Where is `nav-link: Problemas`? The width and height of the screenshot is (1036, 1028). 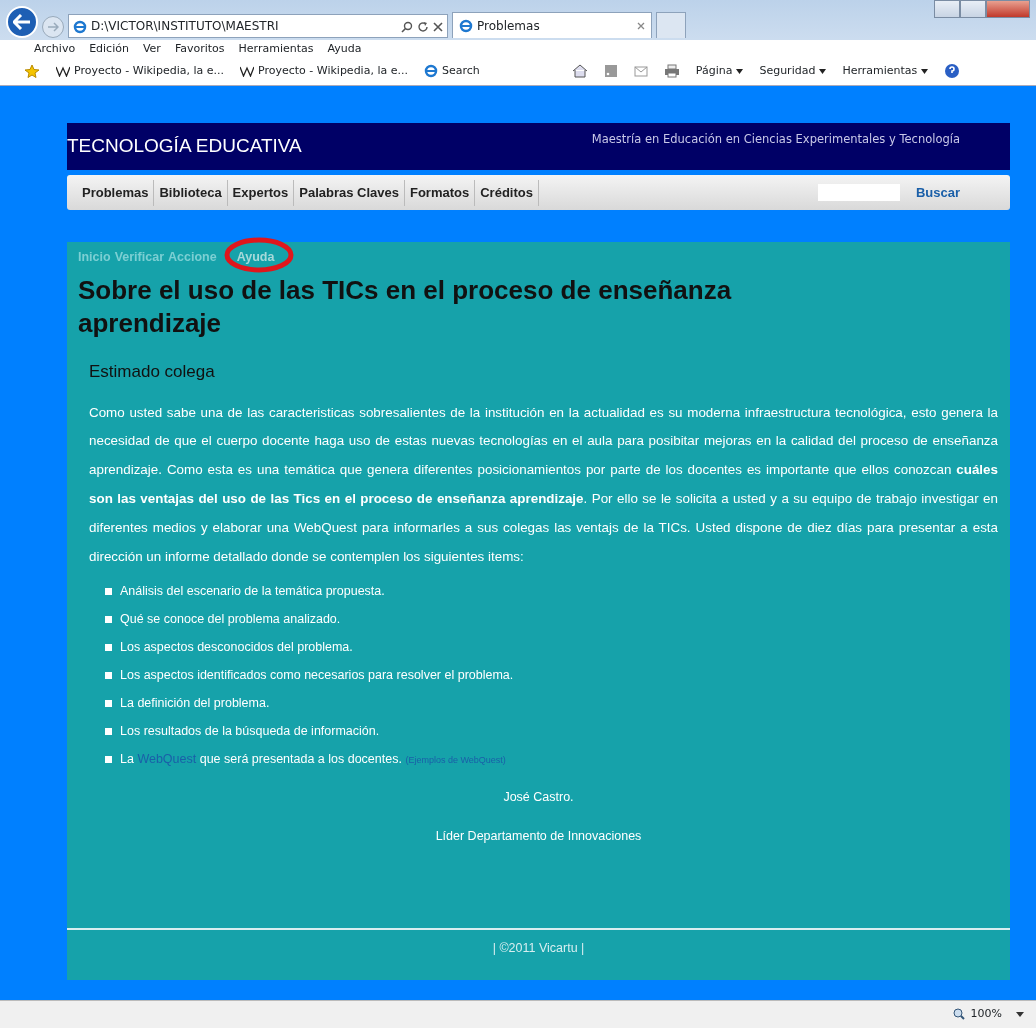 nav-link: Problemas is located at coordinates (116, 192).